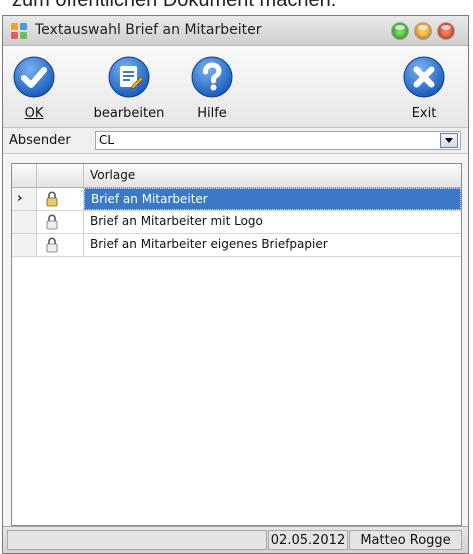 This screenshot has width=473, height=554. I want to click on status-date: 02.05.2012, so click(308, 540).